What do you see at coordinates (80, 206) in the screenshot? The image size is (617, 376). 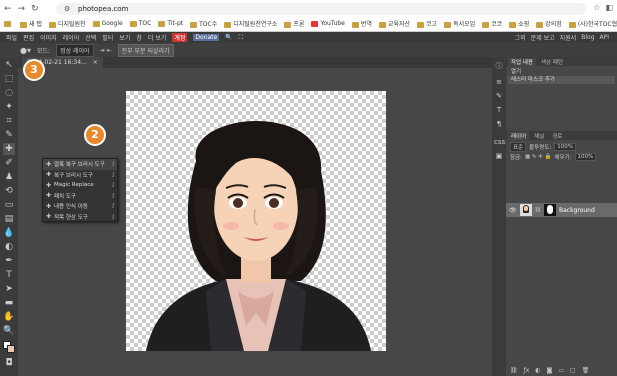 I see `flyout-item: ✚ 내용 인식 이동 J` at bounding box center [80, 206].